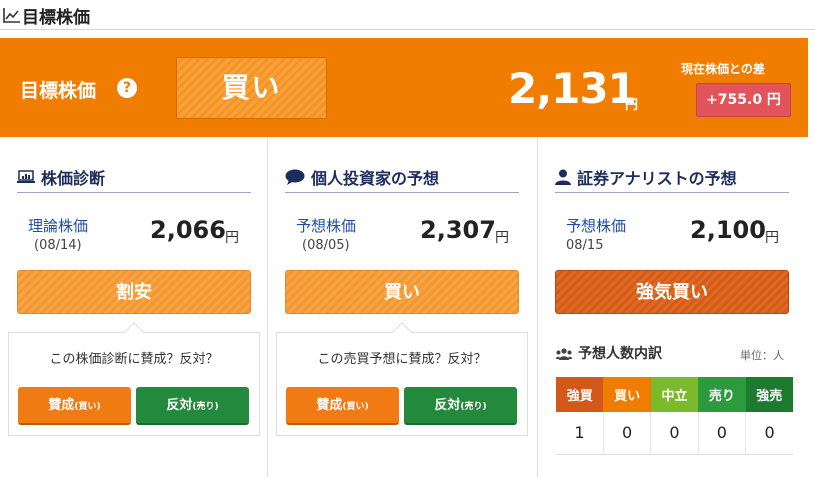 The image size is (815, 477). I want to click on section-header: 目標株価, so click(407, 15).